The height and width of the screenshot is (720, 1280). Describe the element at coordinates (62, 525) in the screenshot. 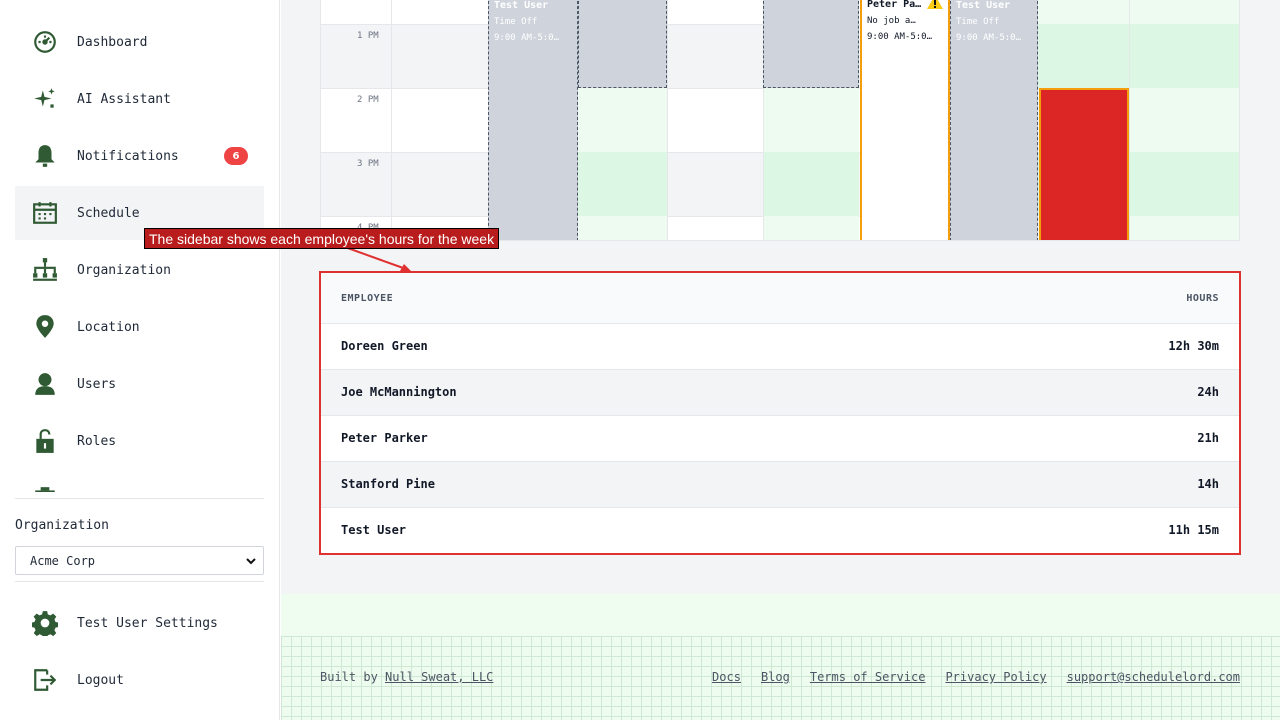

I see `organization-label: Organization` at that location.